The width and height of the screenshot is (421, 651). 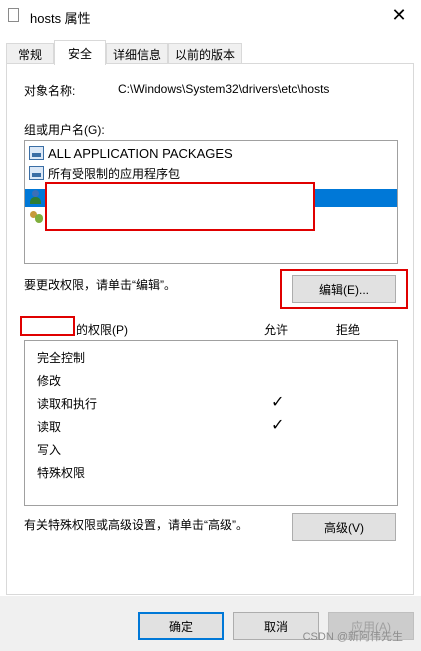 What do you see at coordinates (180, 206) in the screenshot?
I see `redaction-box-users` at bounding box center [180, 206].